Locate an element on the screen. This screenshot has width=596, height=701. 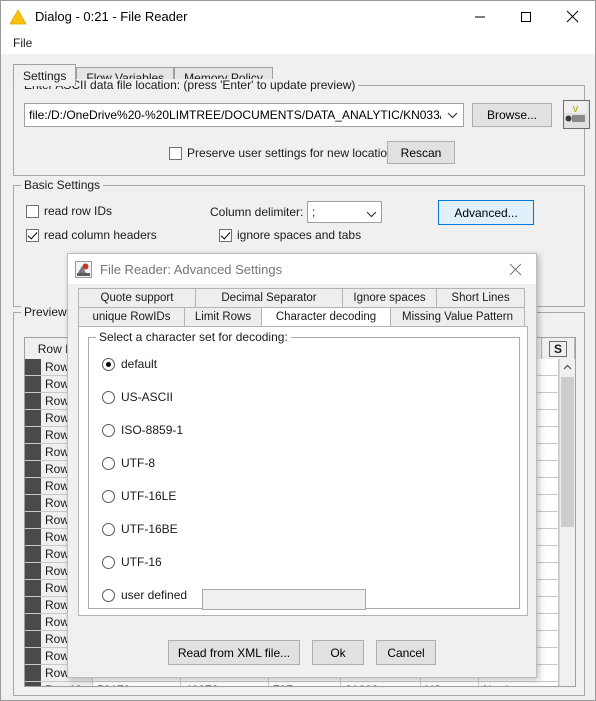
scrollbar-thumb is located at coordinates (567, 452).